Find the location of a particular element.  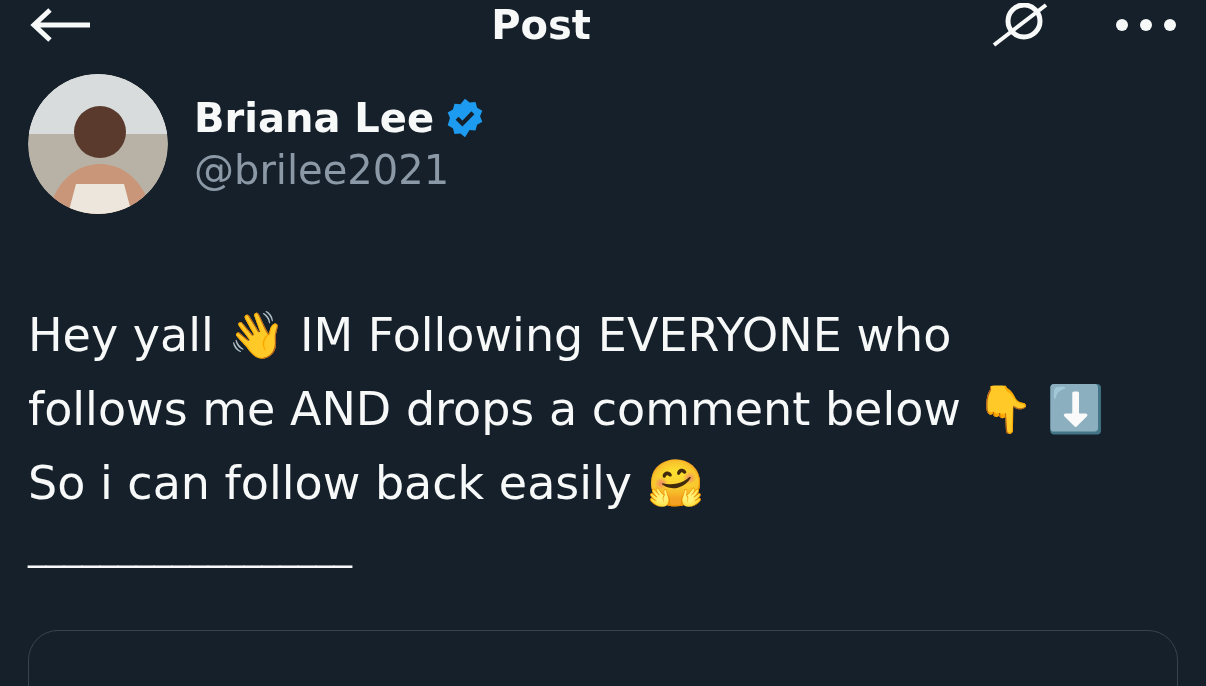

more-icon is located at coordinates (1146, 25).